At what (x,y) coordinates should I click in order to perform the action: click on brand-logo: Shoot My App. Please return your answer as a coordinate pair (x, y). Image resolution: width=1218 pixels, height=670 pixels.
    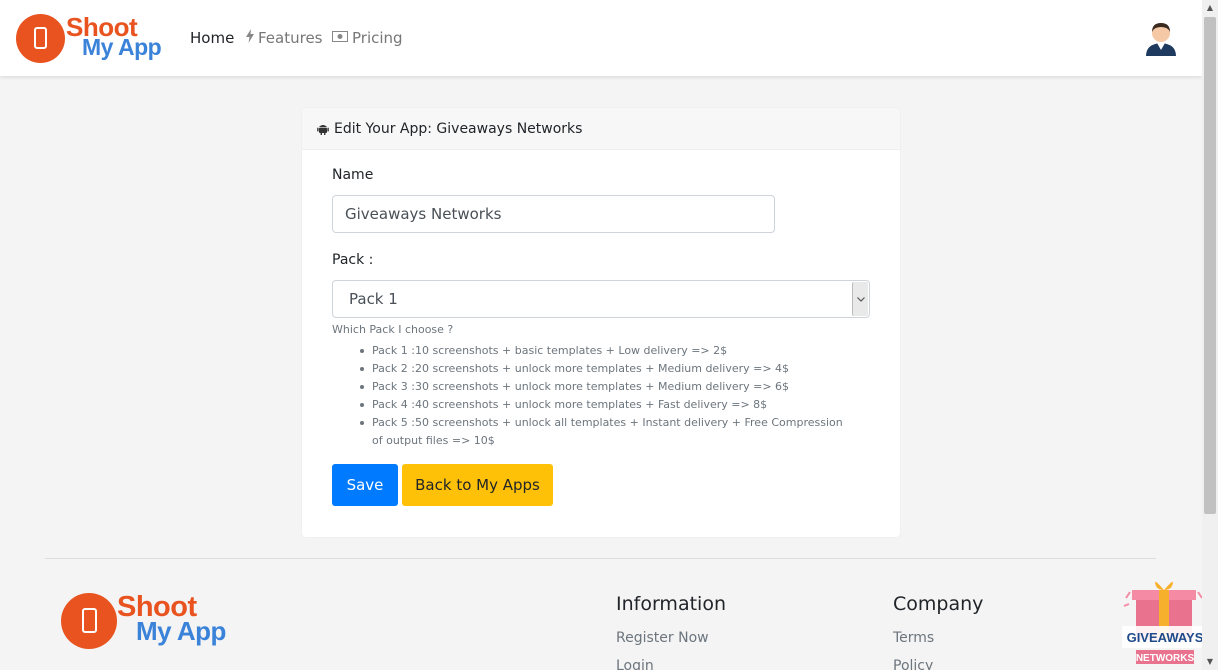
    Looking at the image, I should click on (91, 39).